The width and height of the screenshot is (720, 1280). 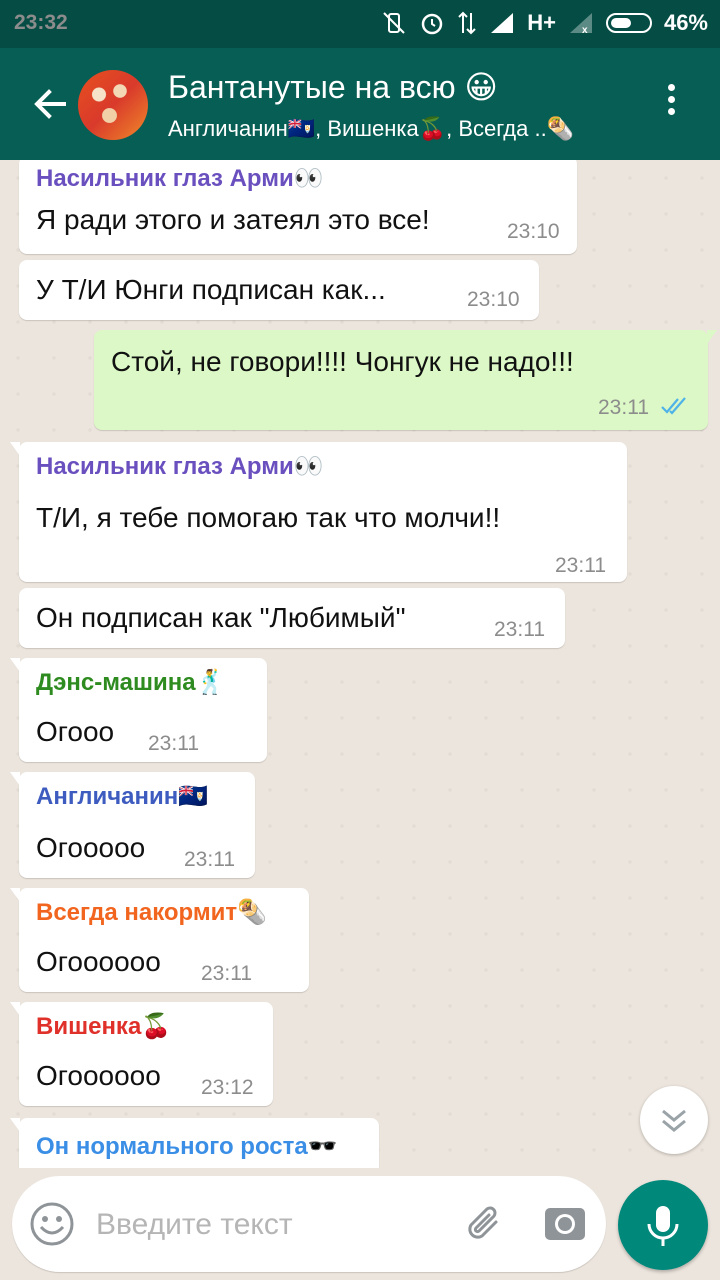 I want to click on network-type: H+, so click(x=541, y=22).